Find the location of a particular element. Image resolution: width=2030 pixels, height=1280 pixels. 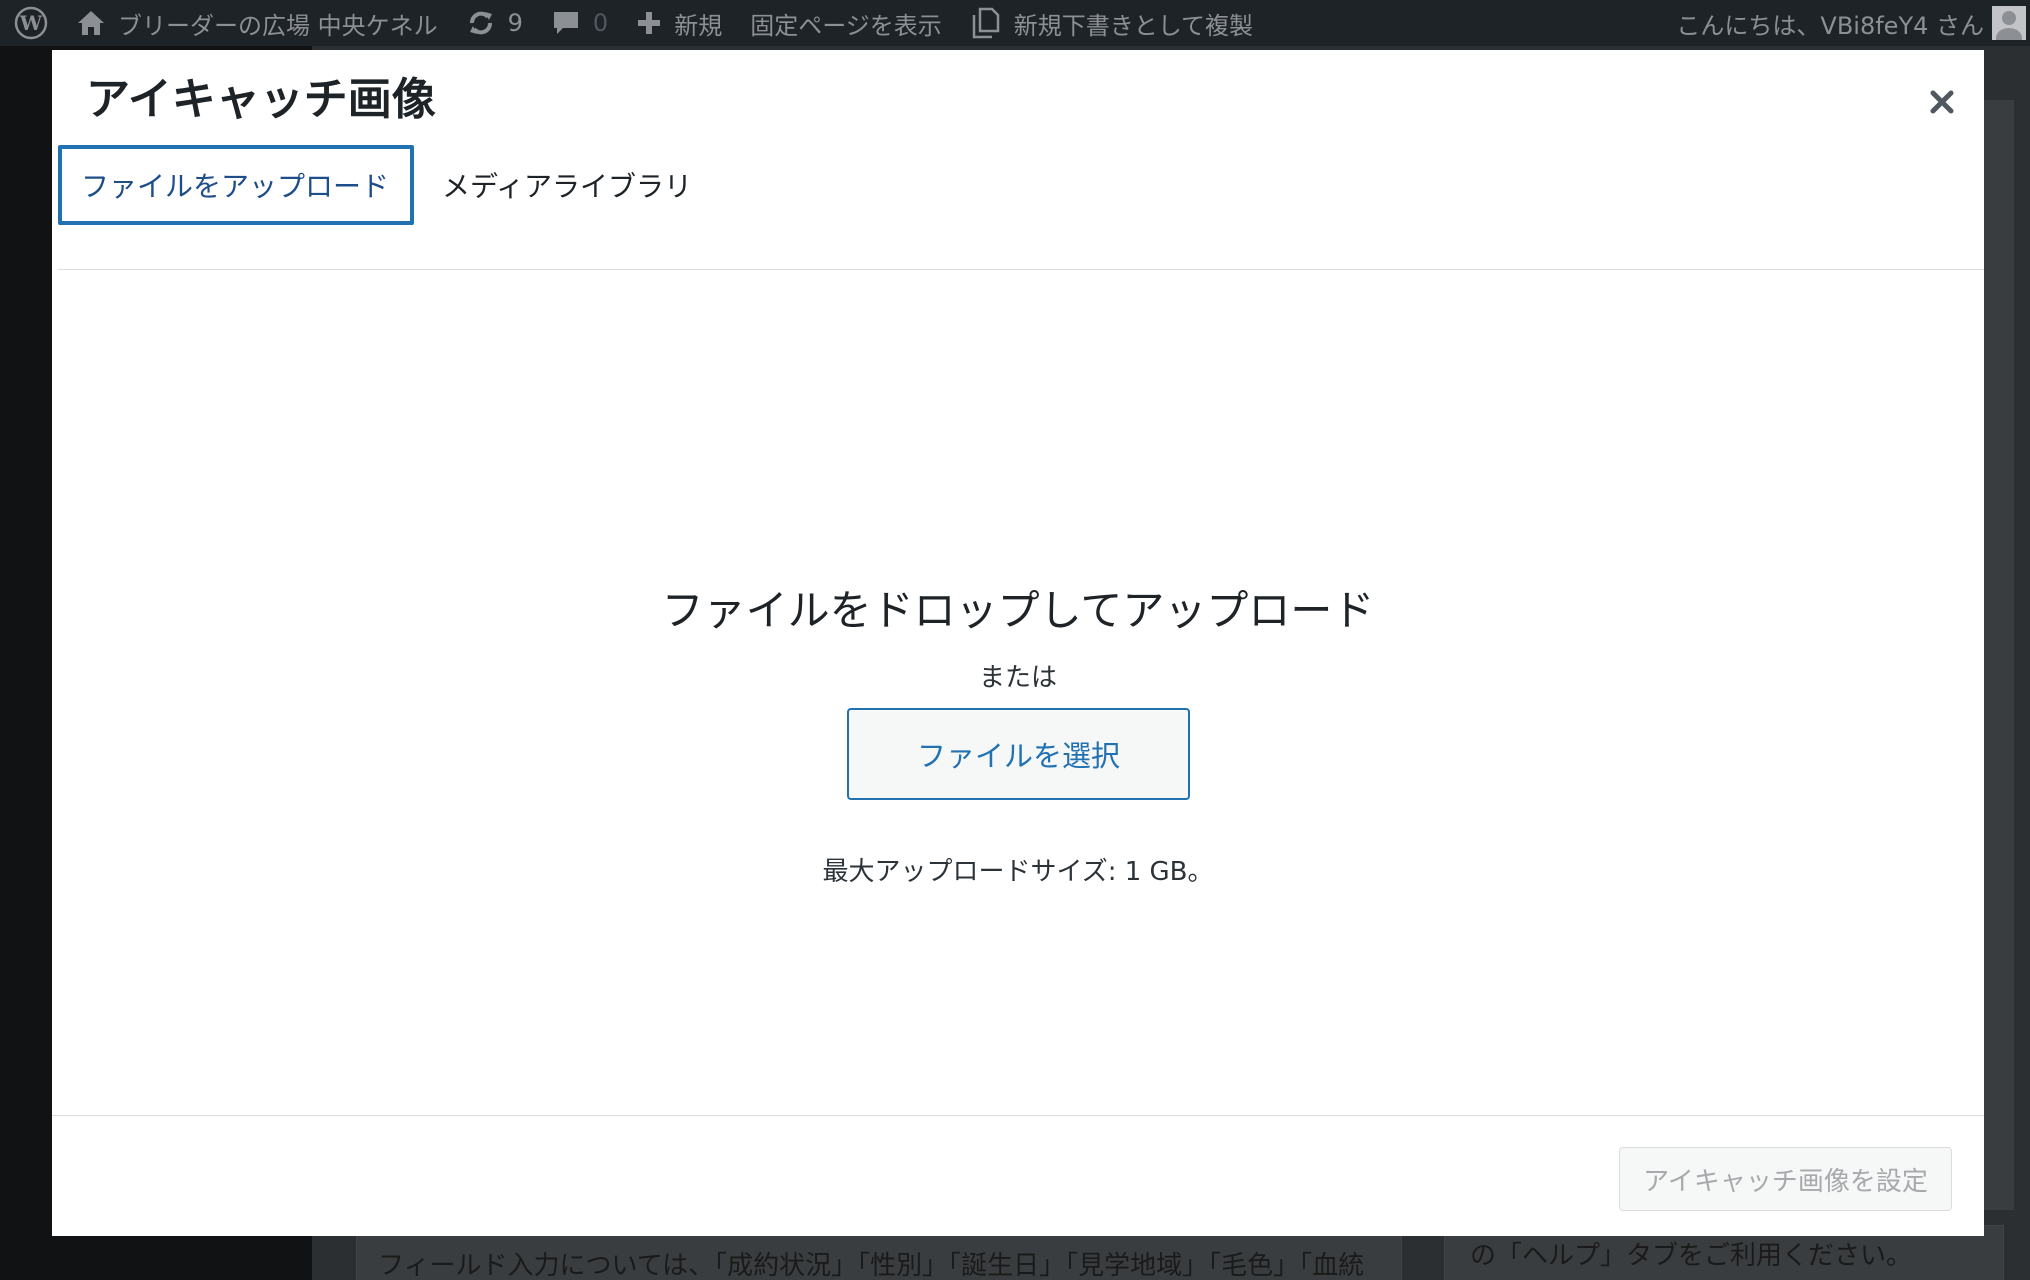

max-upload-size: 最大アップロードサイズ: 1 GB。 is located at coordinates (1018, 872).